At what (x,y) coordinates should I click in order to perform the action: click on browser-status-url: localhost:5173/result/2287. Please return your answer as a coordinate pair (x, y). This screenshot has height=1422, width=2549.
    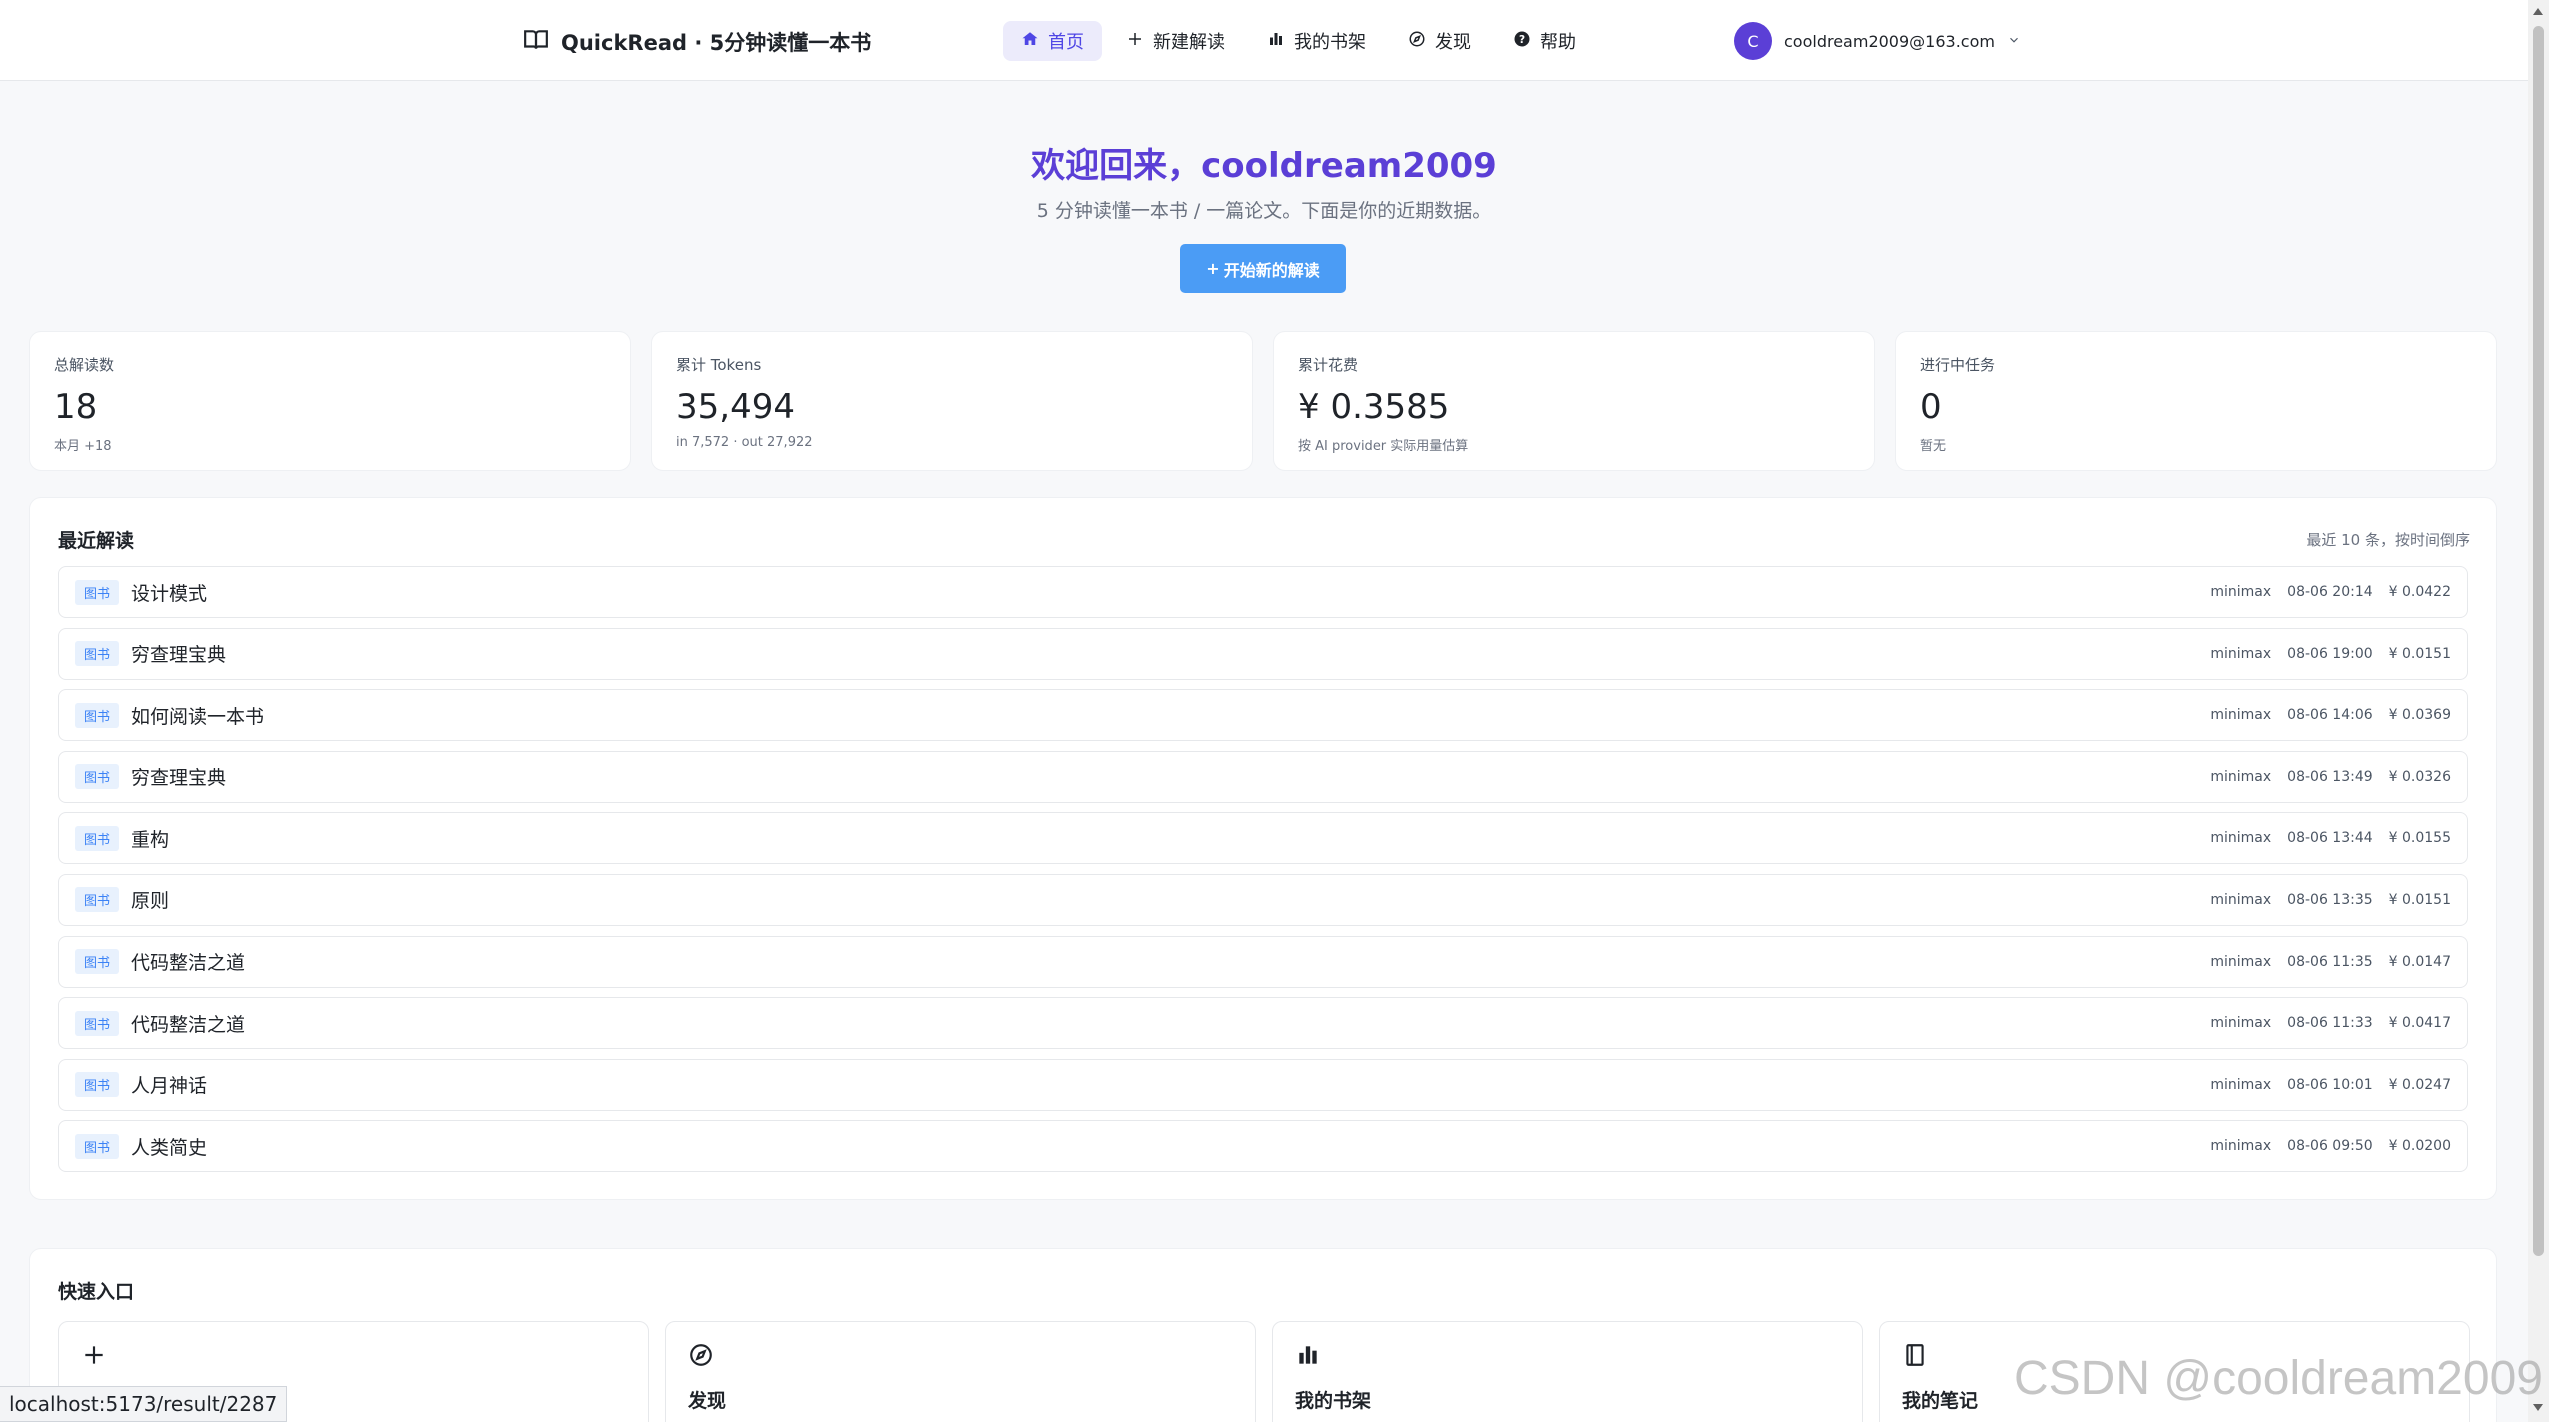
    Looking at the image, I should click on (144, 1404).